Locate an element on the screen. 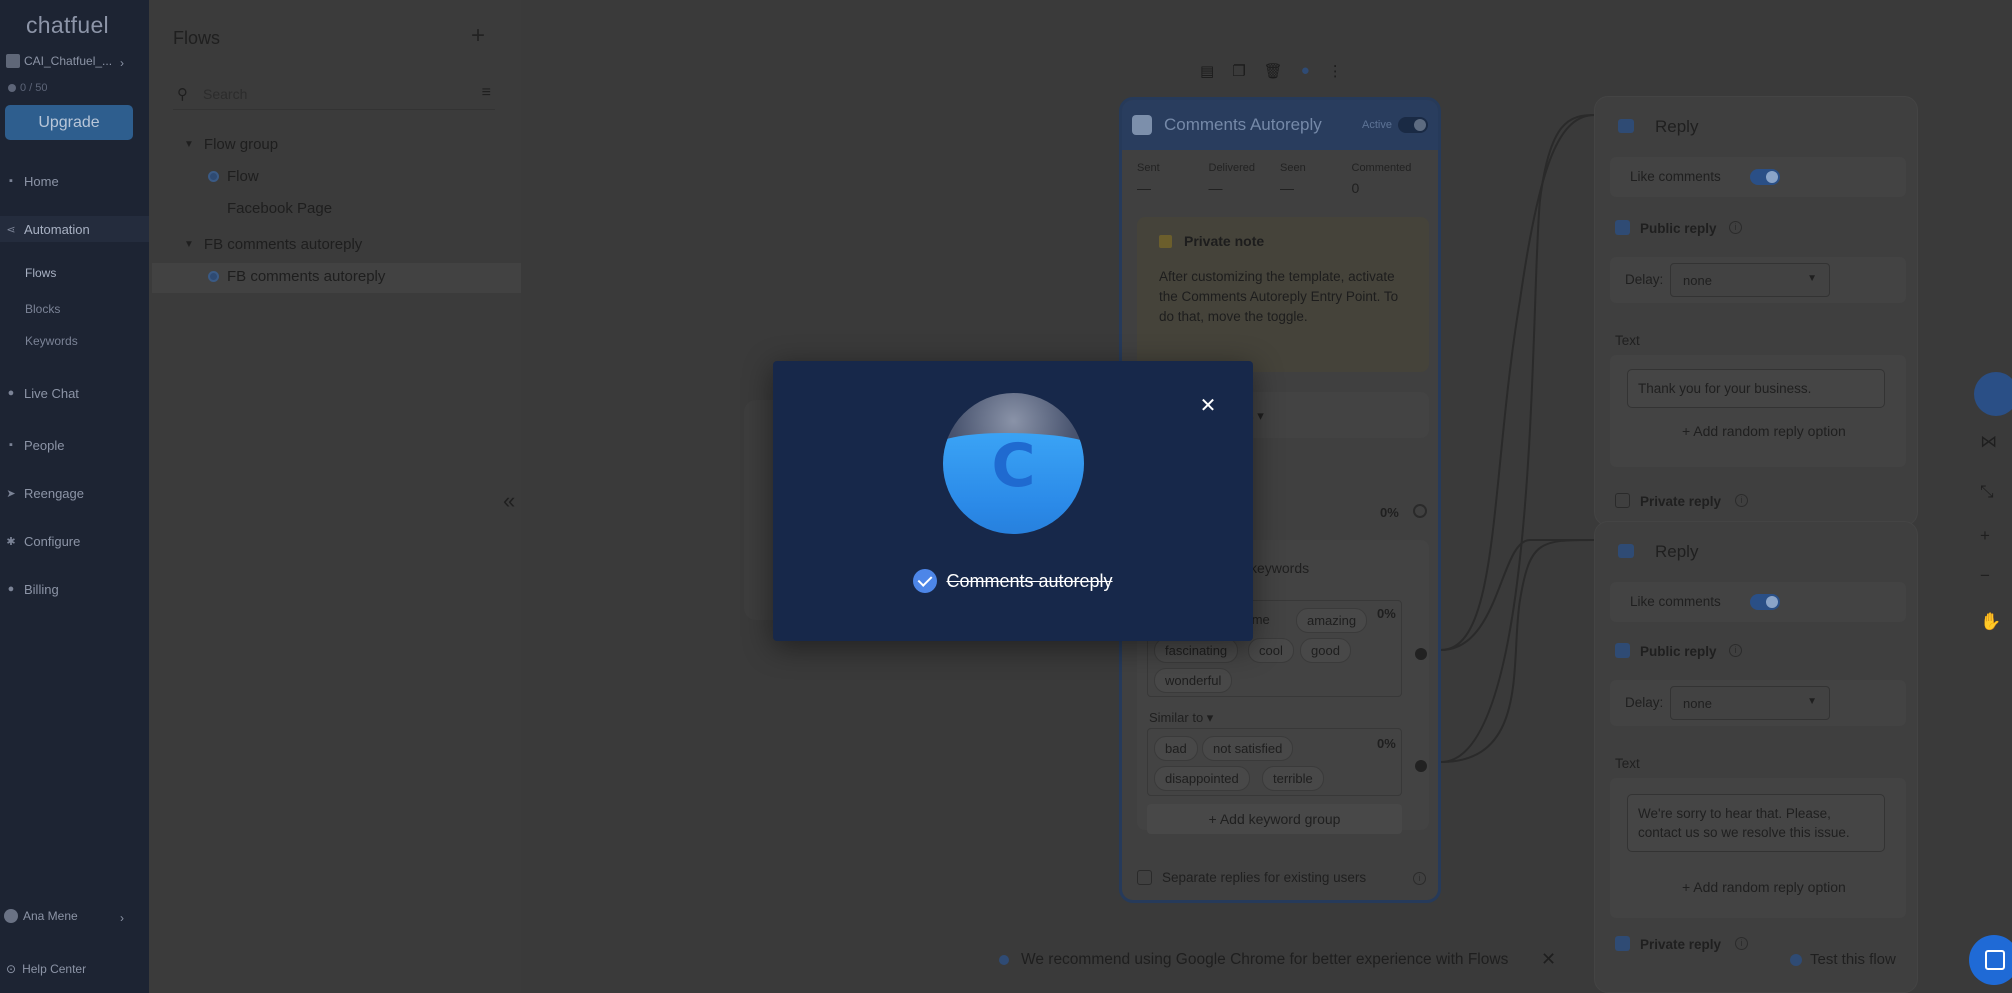 The height and width of the screenshot is (993, 2012). keyword-chip: fascinating is located at coordinates (1196, 650).